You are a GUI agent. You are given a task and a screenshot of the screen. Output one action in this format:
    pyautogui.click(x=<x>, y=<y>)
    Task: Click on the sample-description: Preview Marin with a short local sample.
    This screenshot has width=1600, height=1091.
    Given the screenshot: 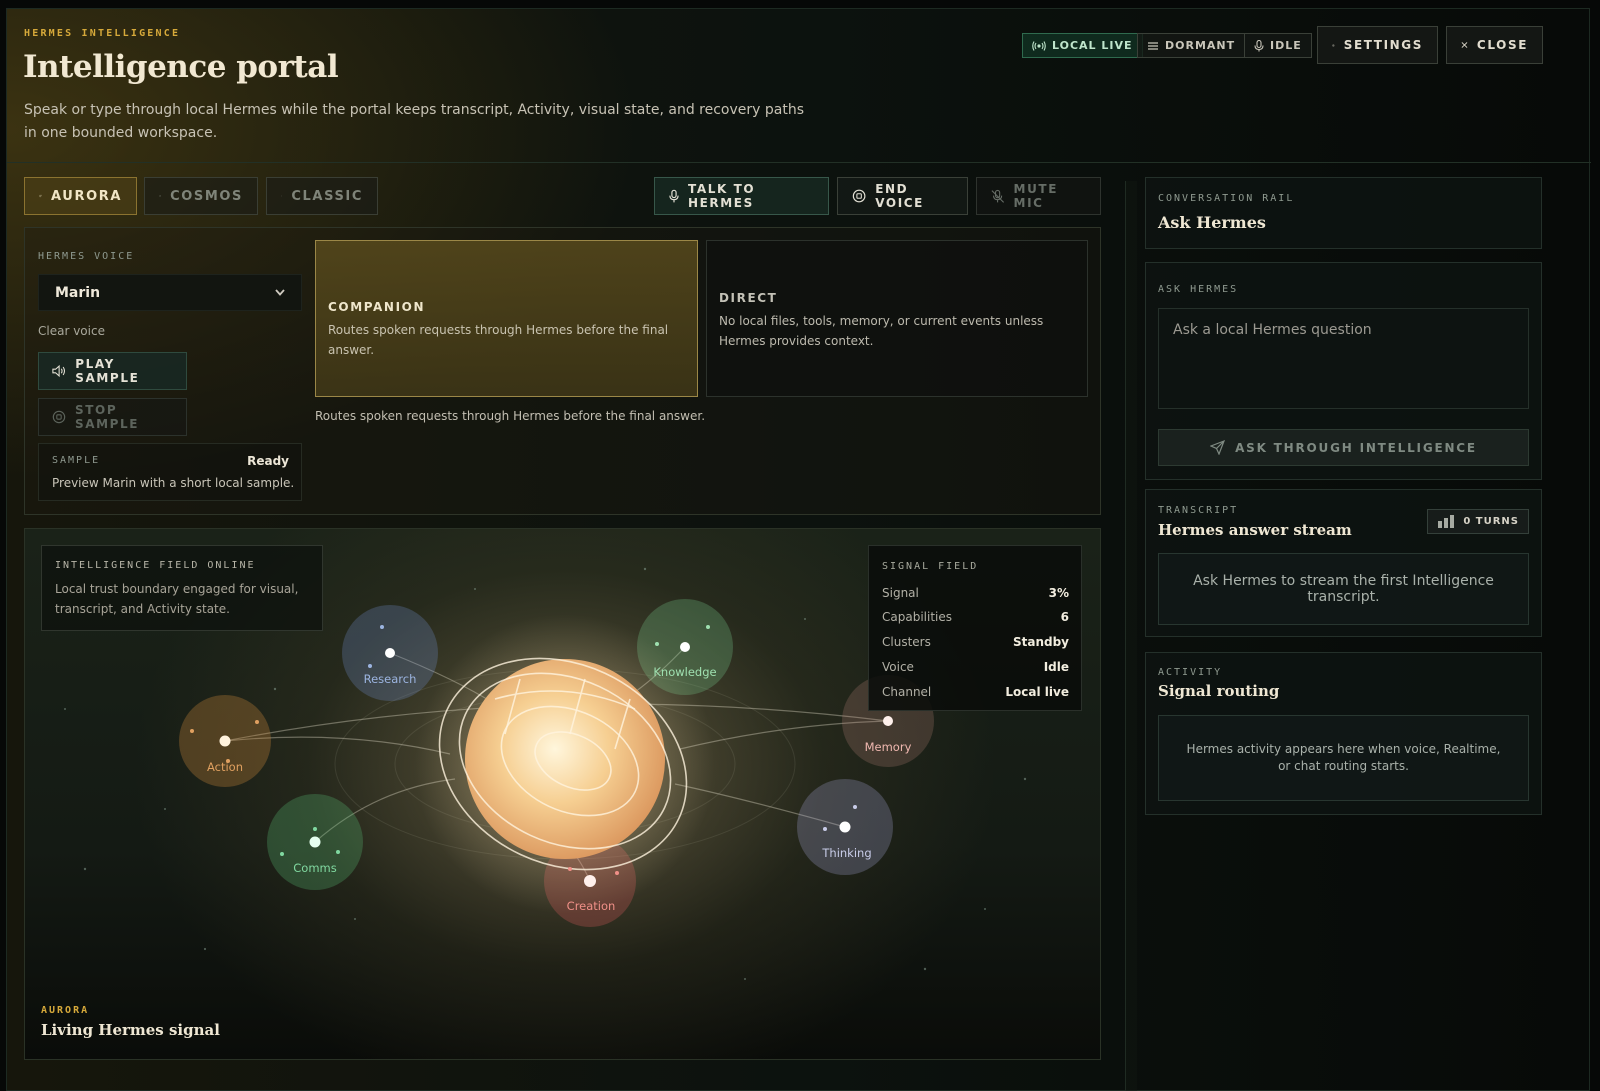 What is the action you would take?
    pyautogui.click(x=173, y=483)
    